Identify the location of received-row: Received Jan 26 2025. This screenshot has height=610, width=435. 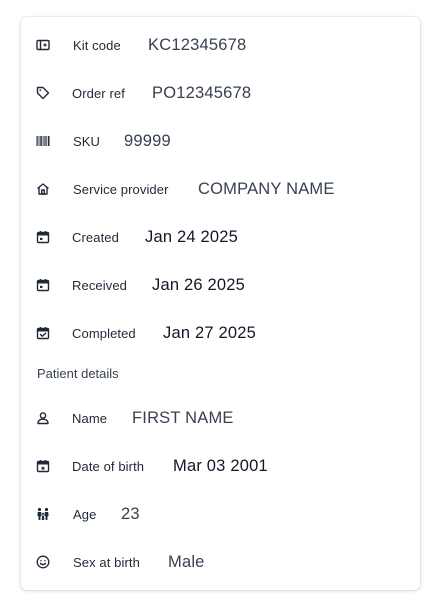
(220, 285).